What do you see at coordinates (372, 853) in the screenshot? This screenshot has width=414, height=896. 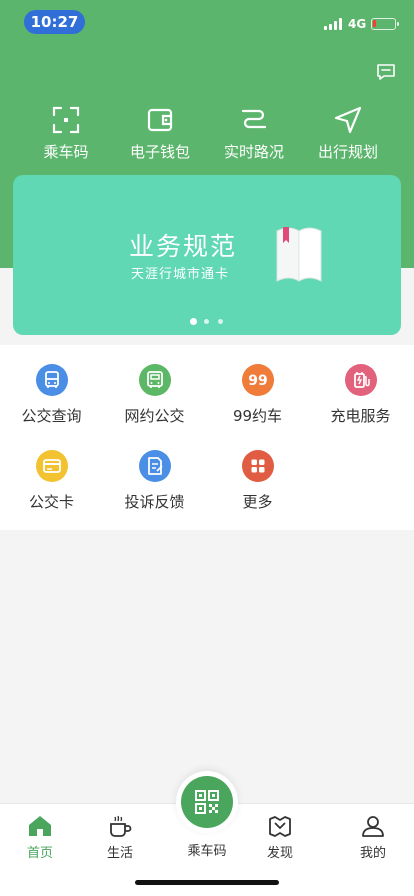 I see `tab-profile-label: 我的` at bounding box center [372, 853].